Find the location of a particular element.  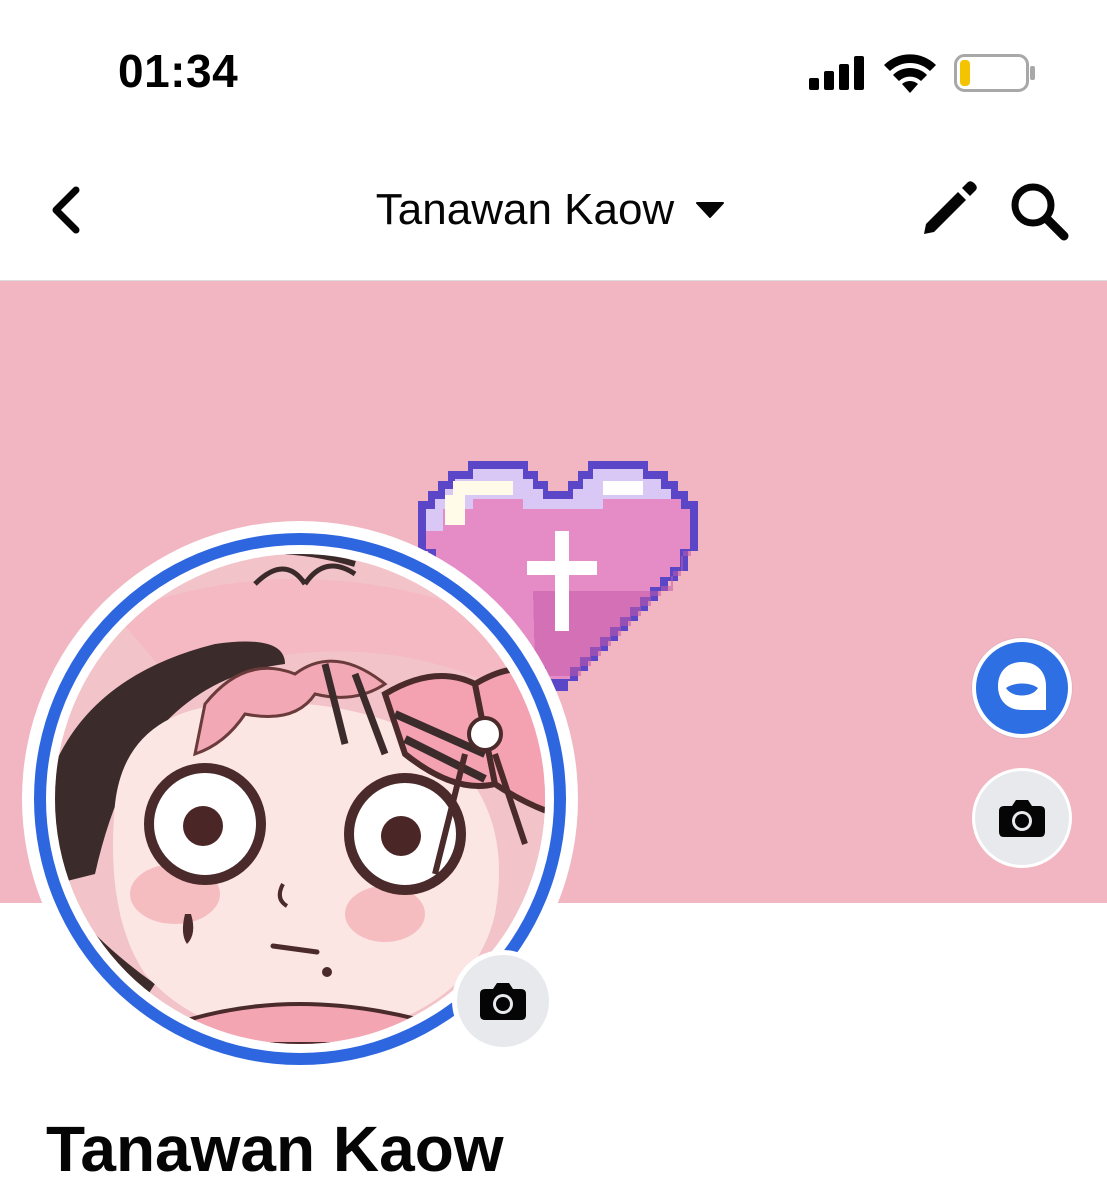

chevron-left-icon is located at coordinates (66, 210).